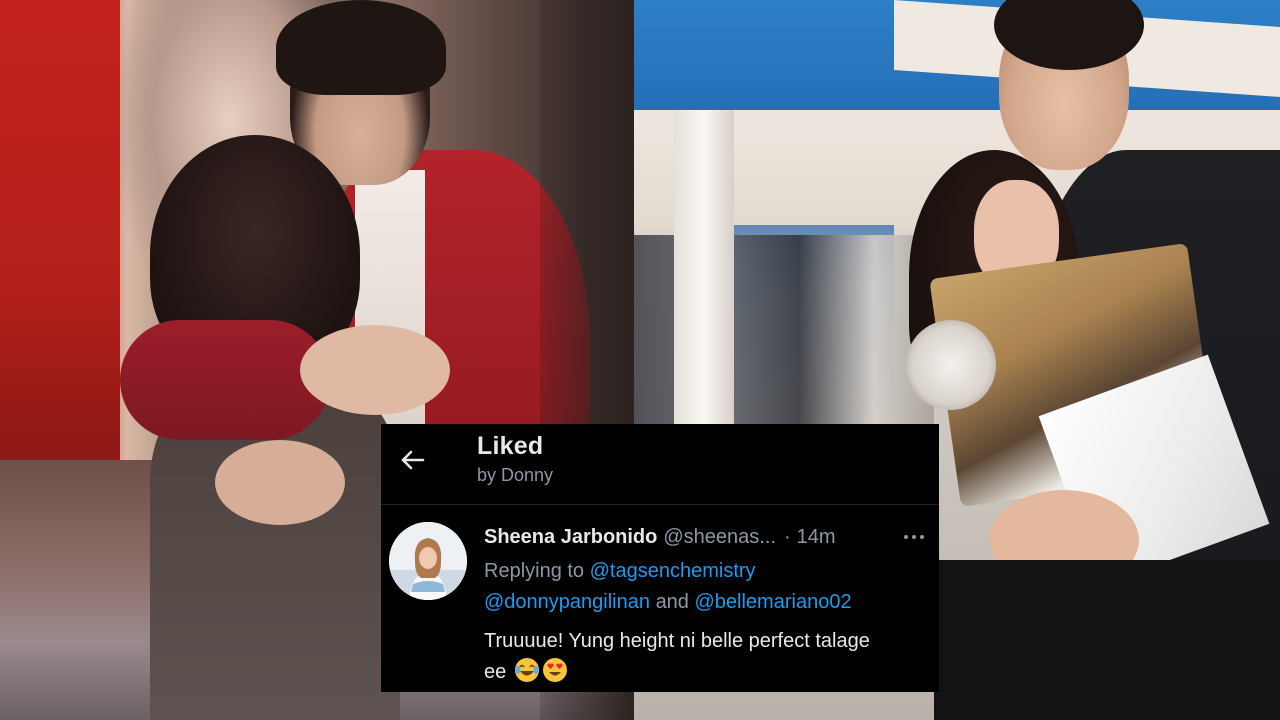 Image resolution: width=1280 pixels, height=720 pixels. Describe the element at coordinates (673, 571) in the screenshot. I see `mention-link: @tagsenchemistry` at that location.